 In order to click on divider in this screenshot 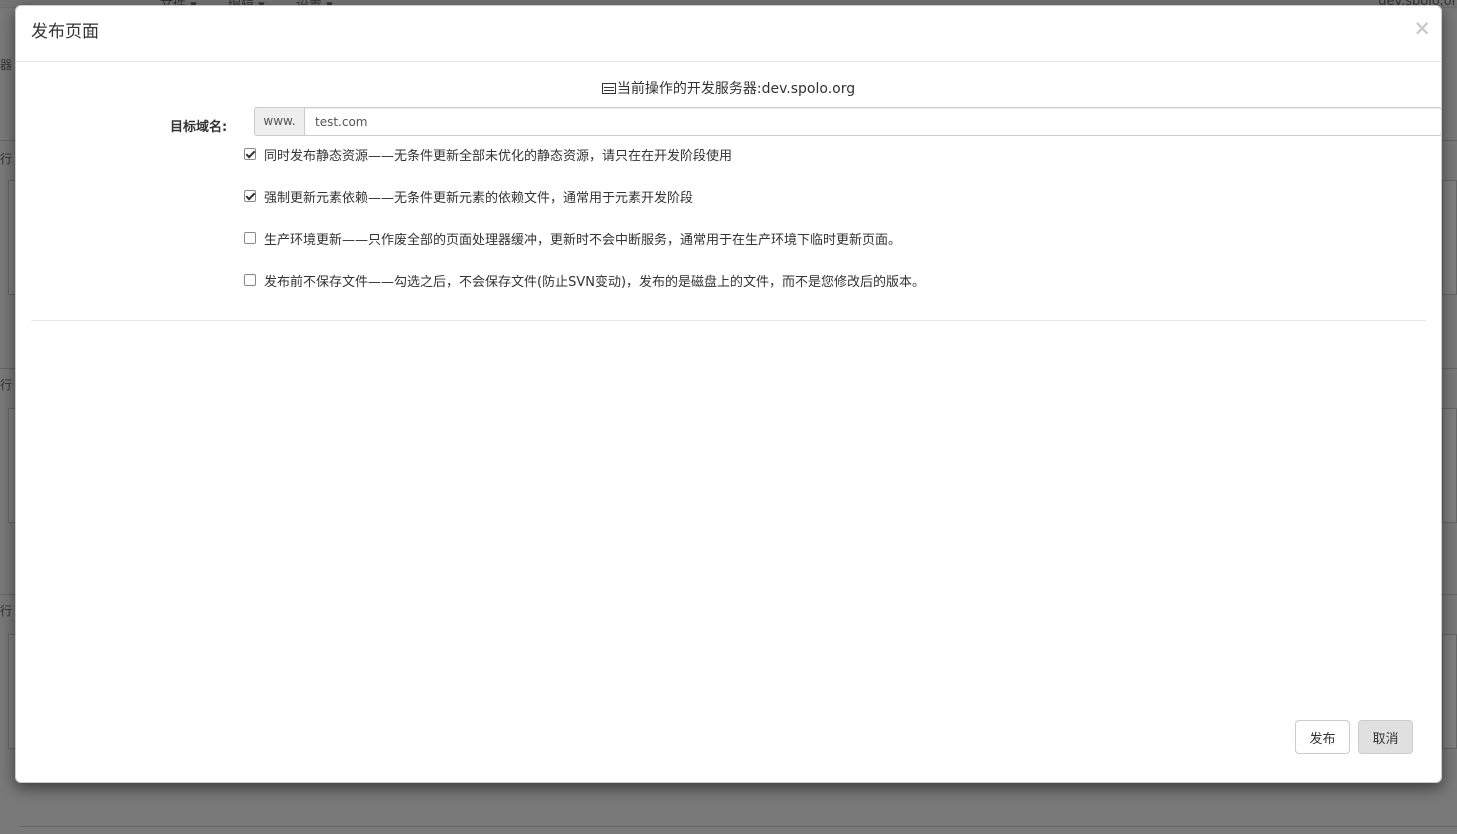, I will do `click(728, 320)`.